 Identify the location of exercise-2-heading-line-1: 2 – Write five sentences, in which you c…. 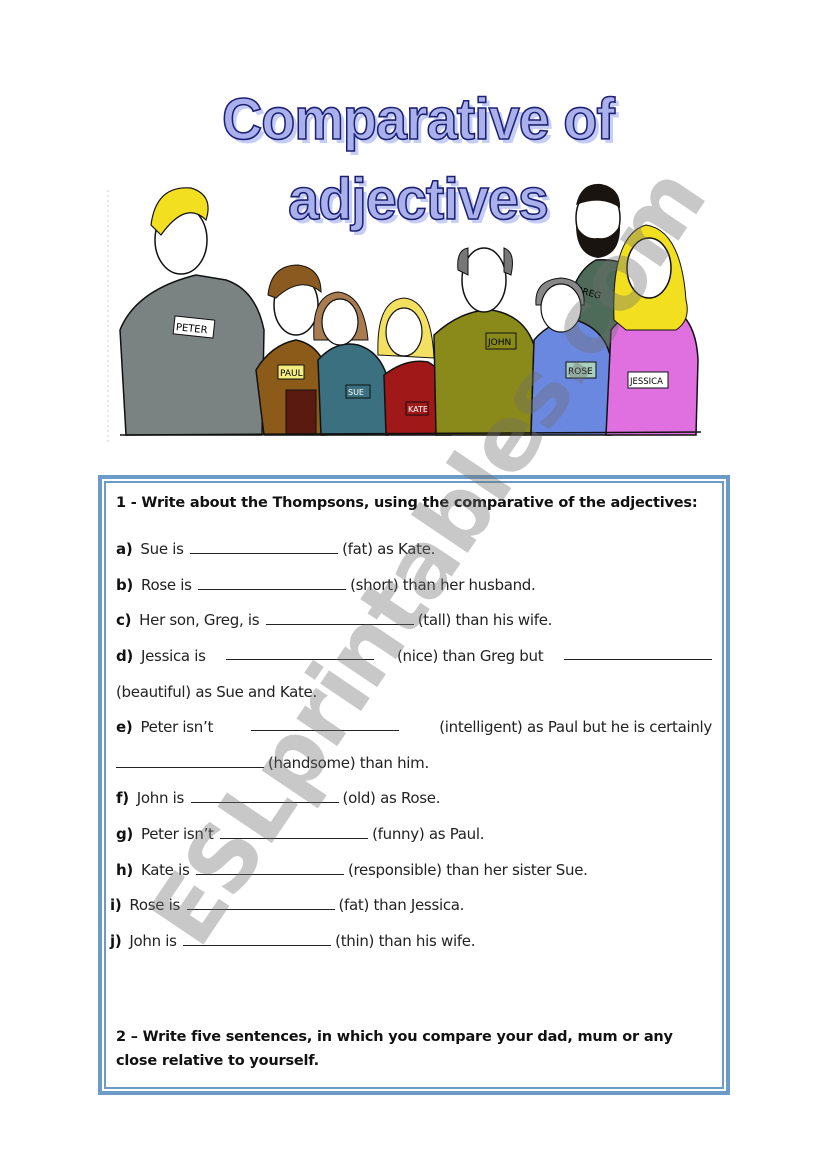
(394, 1037).